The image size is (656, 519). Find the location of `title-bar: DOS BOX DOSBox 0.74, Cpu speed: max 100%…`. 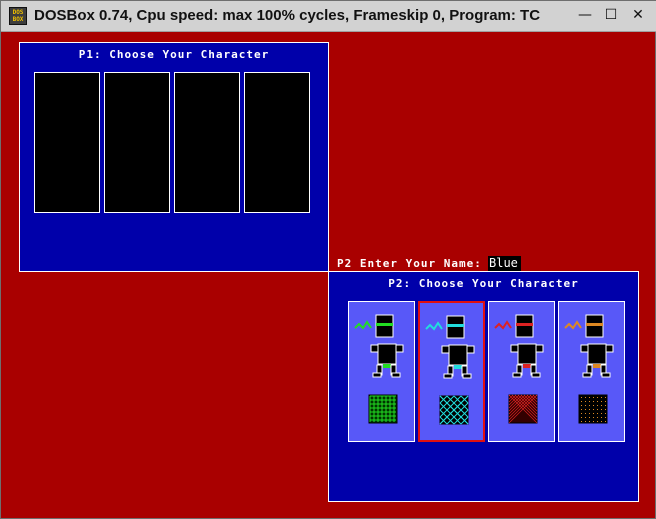

title-bar: DOS BOX DOSBox 0.74, Cpu speed: max 100%… is located at coordinates (328, 16).